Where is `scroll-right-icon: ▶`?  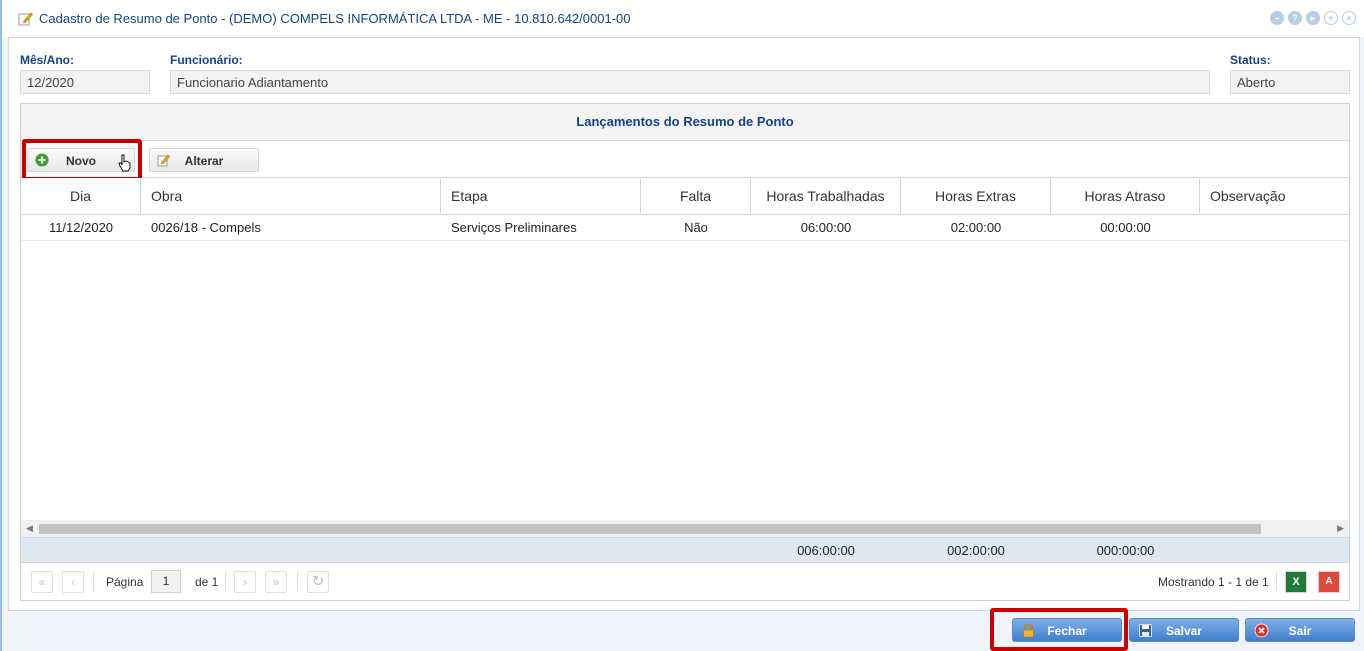 scroll-right-icon: ▶ is located at coordinates (1340, 528).